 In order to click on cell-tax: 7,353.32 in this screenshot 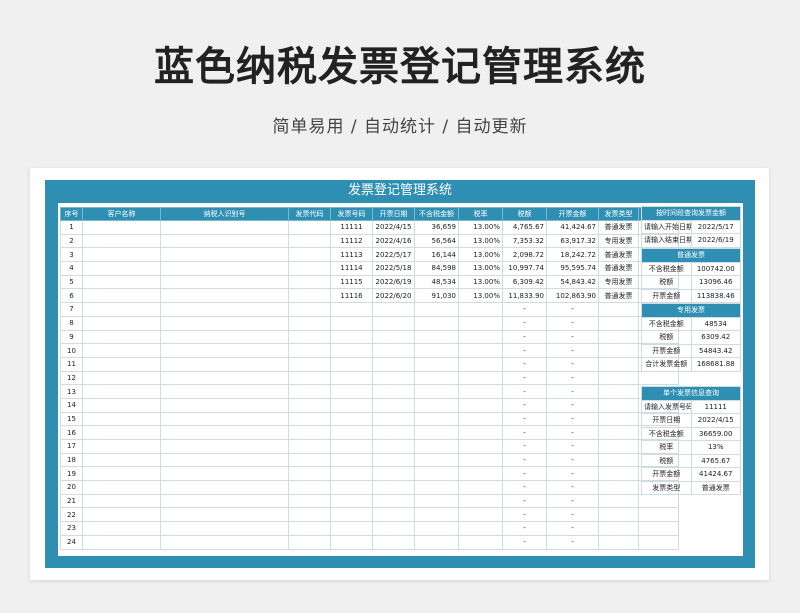, I will do `click(524, 241)`.